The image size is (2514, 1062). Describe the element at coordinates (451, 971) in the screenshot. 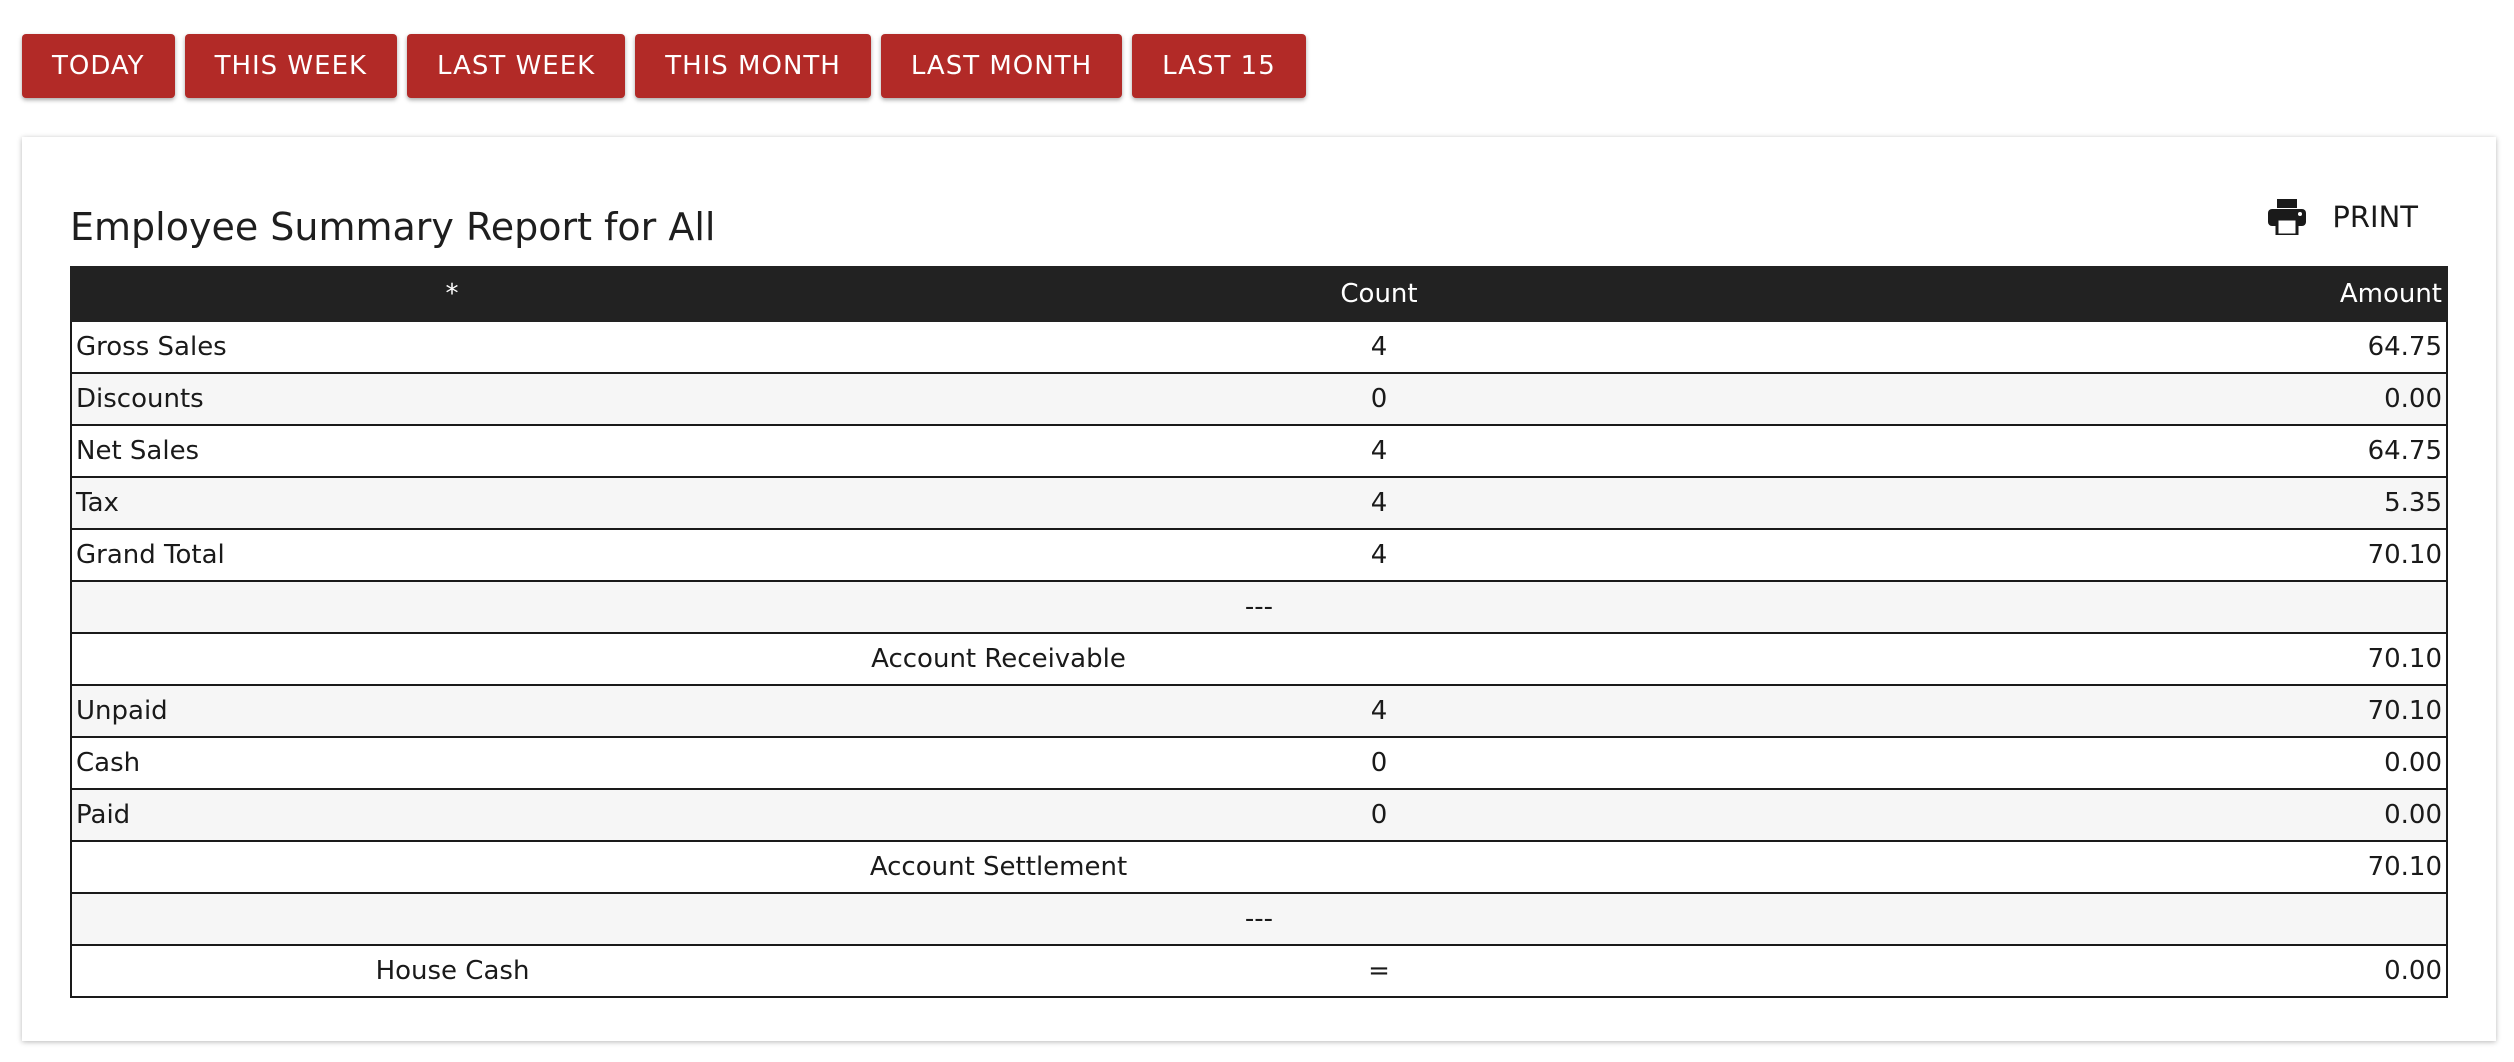

I see `row-label: House Cash` at that location.